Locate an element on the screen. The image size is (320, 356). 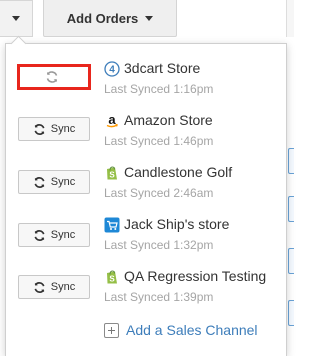
add-orders-label: Add Orders is located at coordinates (102, 18).